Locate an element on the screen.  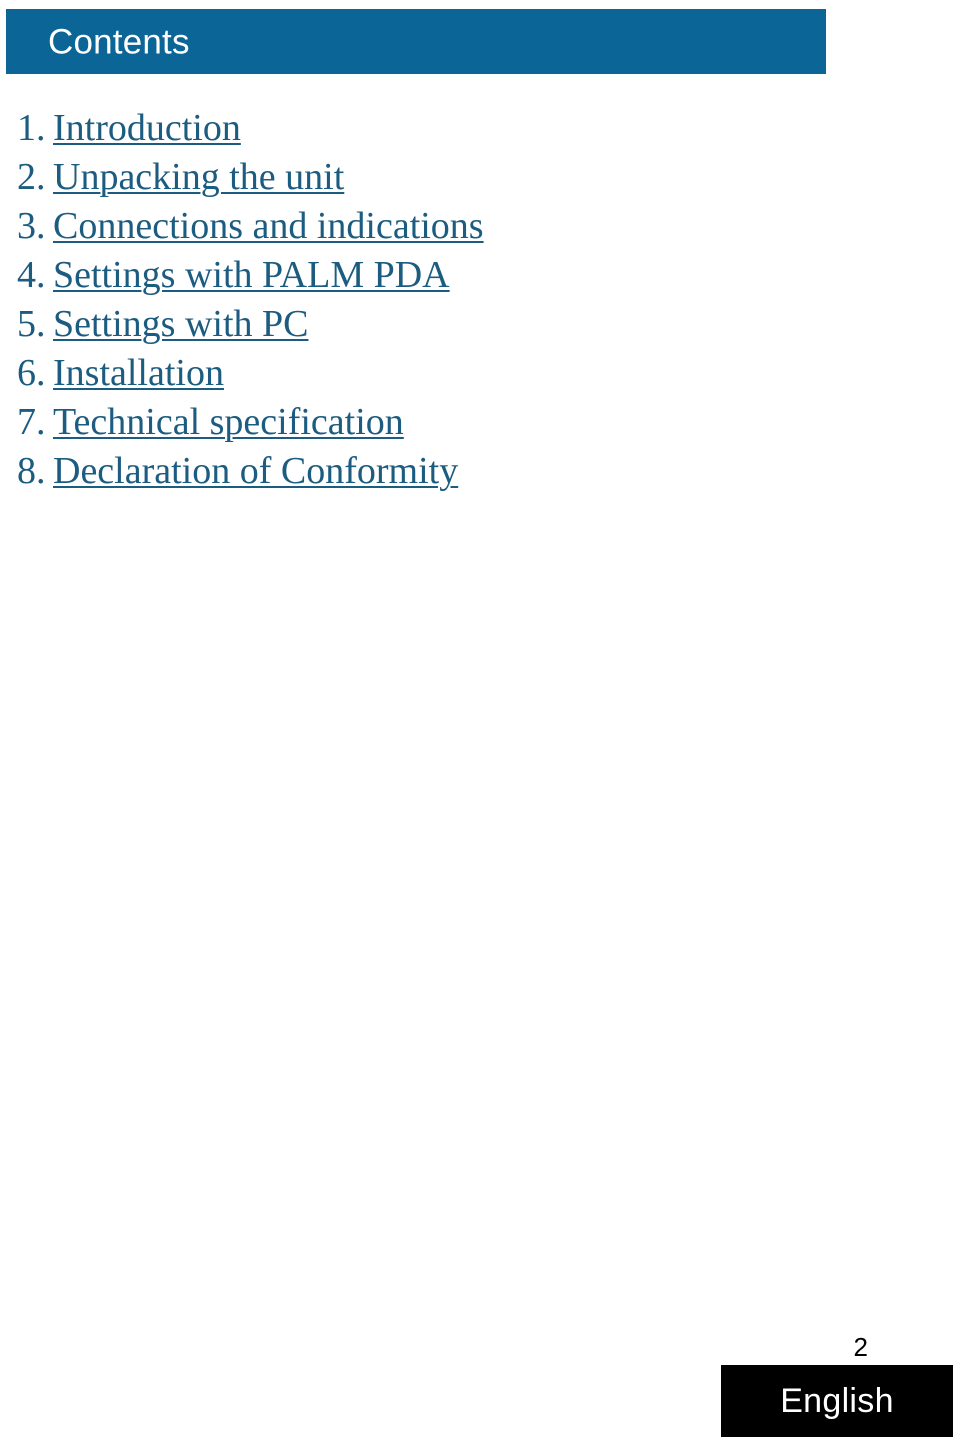
toc-item-number: 1. is located at coordinates (31, 128).